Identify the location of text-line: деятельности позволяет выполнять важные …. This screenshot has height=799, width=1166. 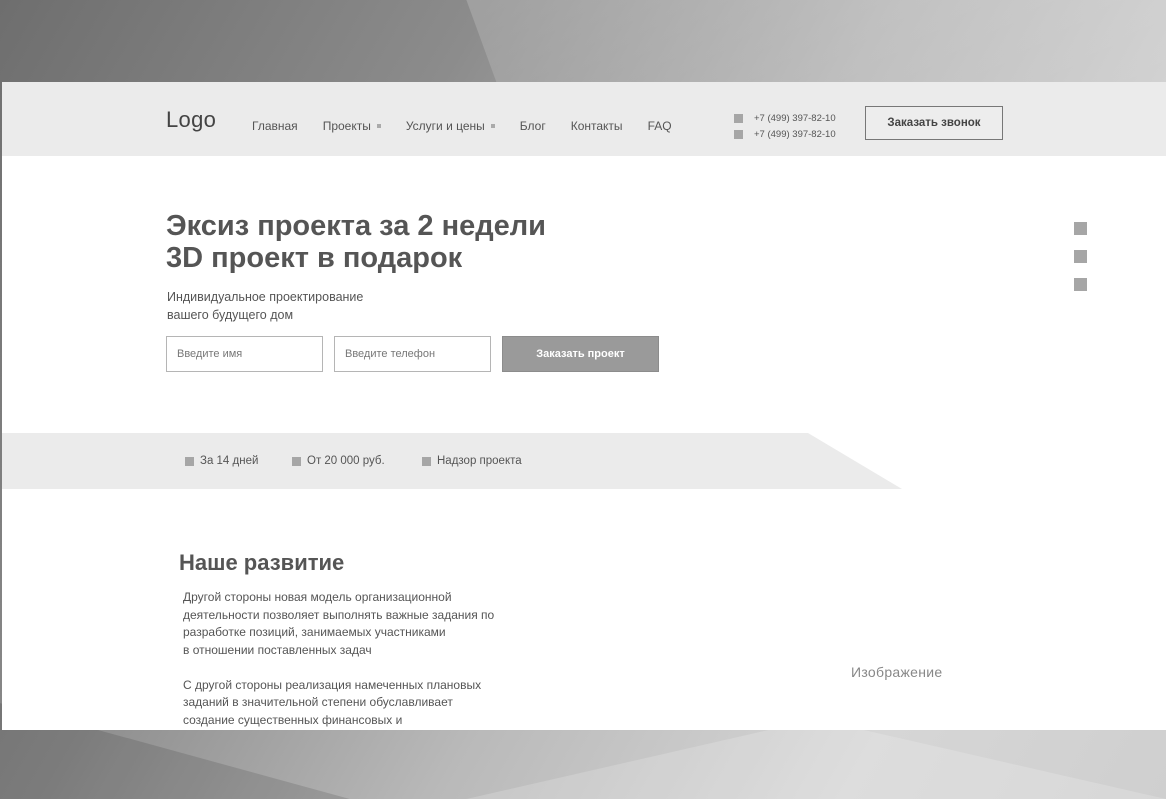
(339, 614).